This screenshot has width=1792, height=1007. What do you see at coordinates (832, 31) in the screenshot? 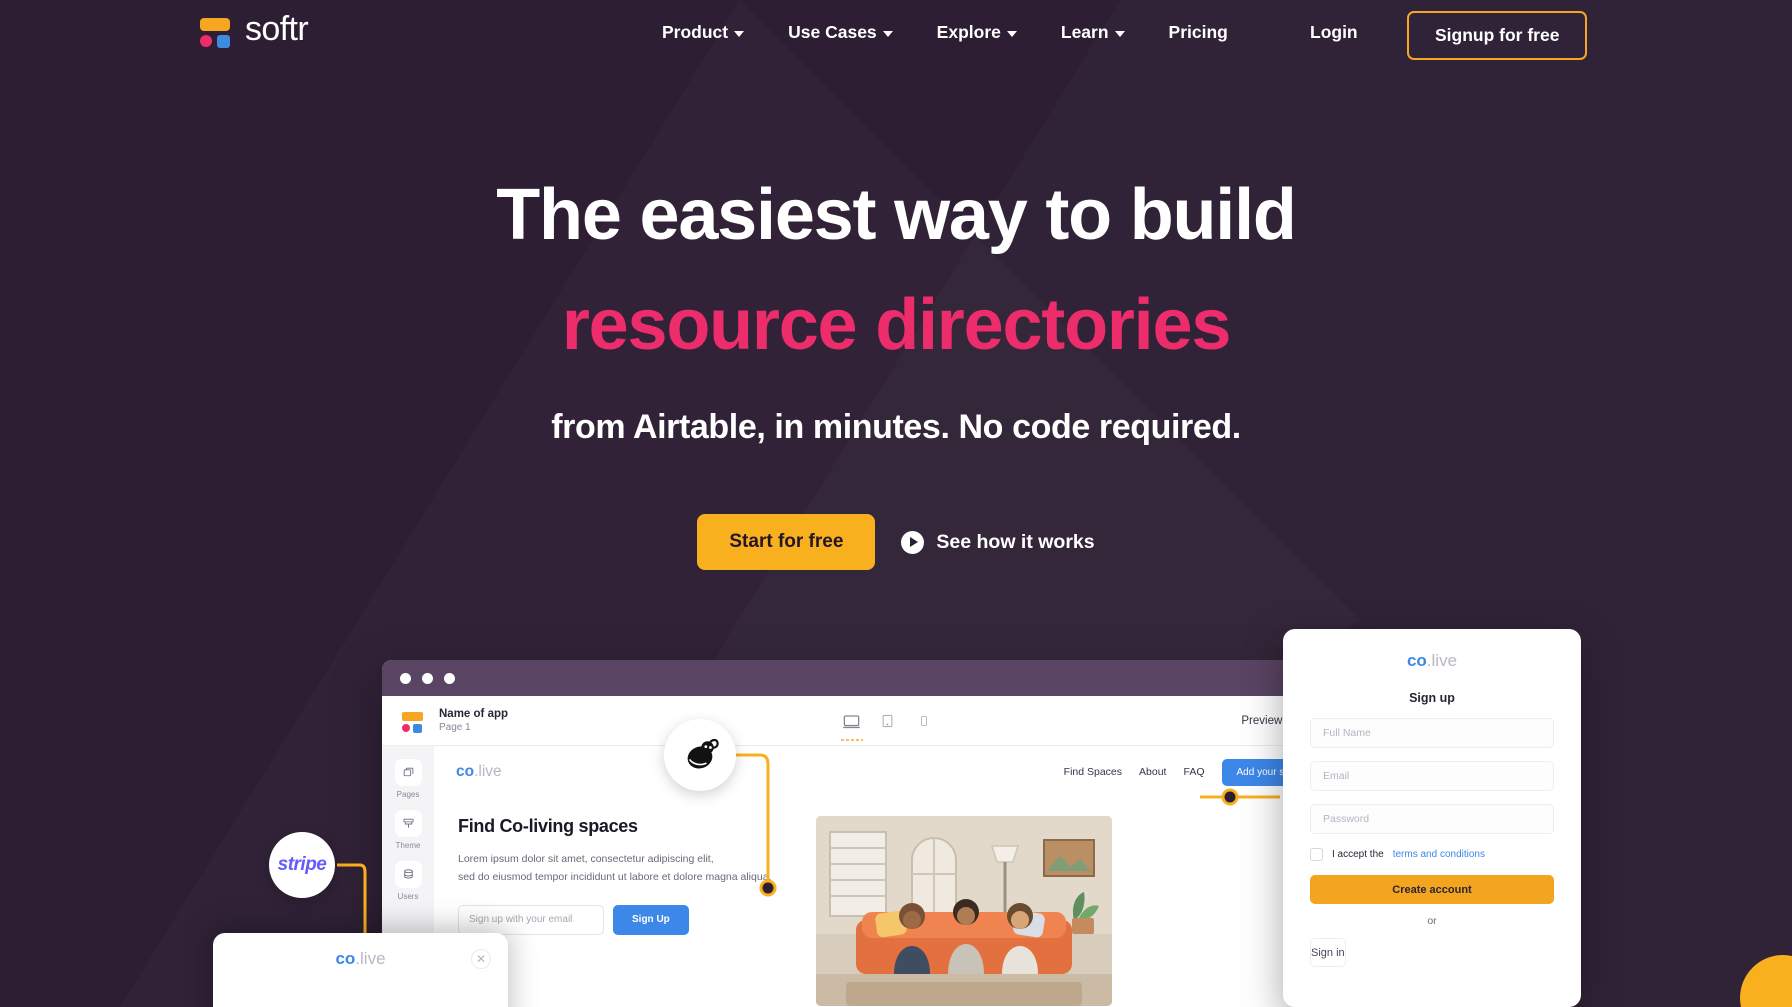
I see `nav-item-use-cases-label: Use Cases` at bounding box center [832, 31].